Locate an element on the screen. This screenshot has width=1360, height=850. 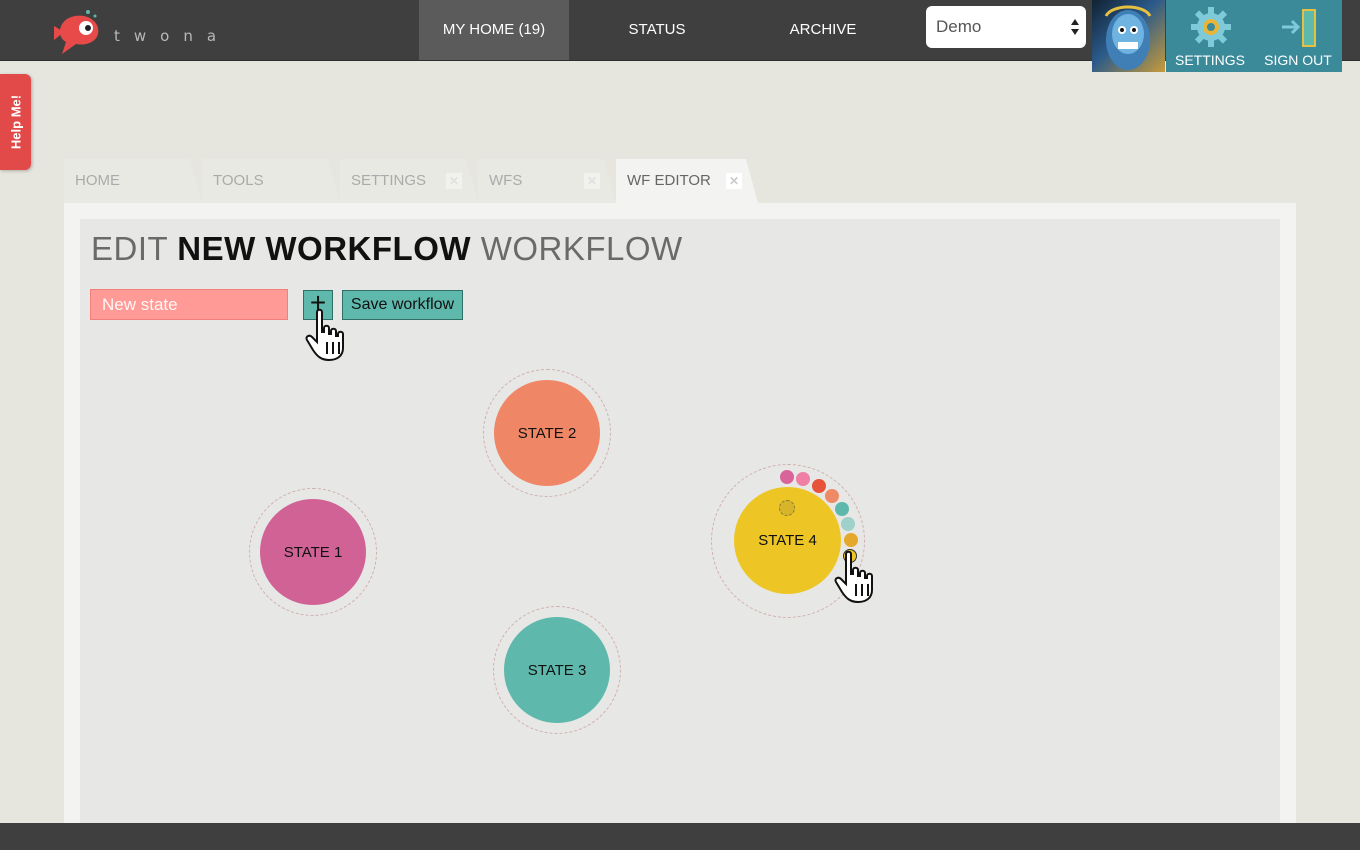
nav-status: STATUS is located at coordinates (657, 30).